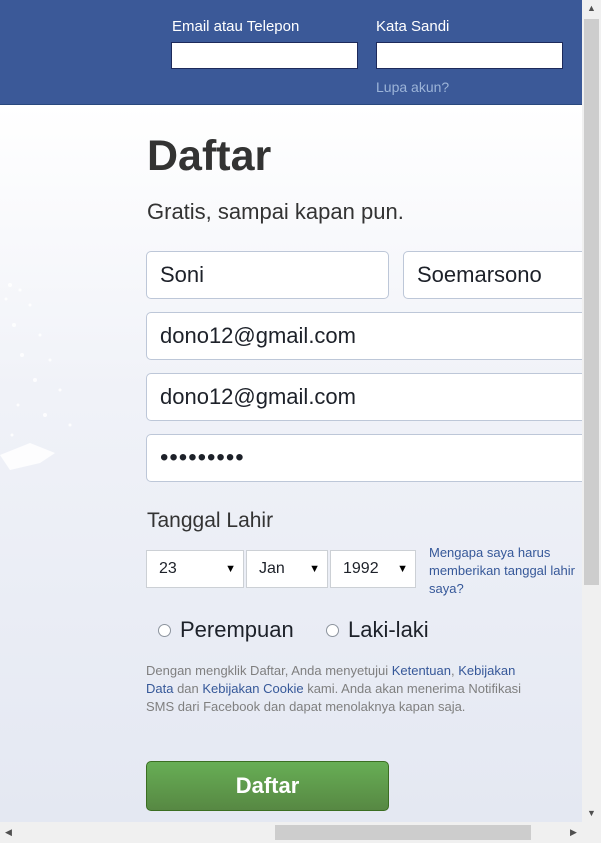 The height and width of the screenshot is (843, 601). I want to click on terms-link: Ketentuan, so click(421, 670).